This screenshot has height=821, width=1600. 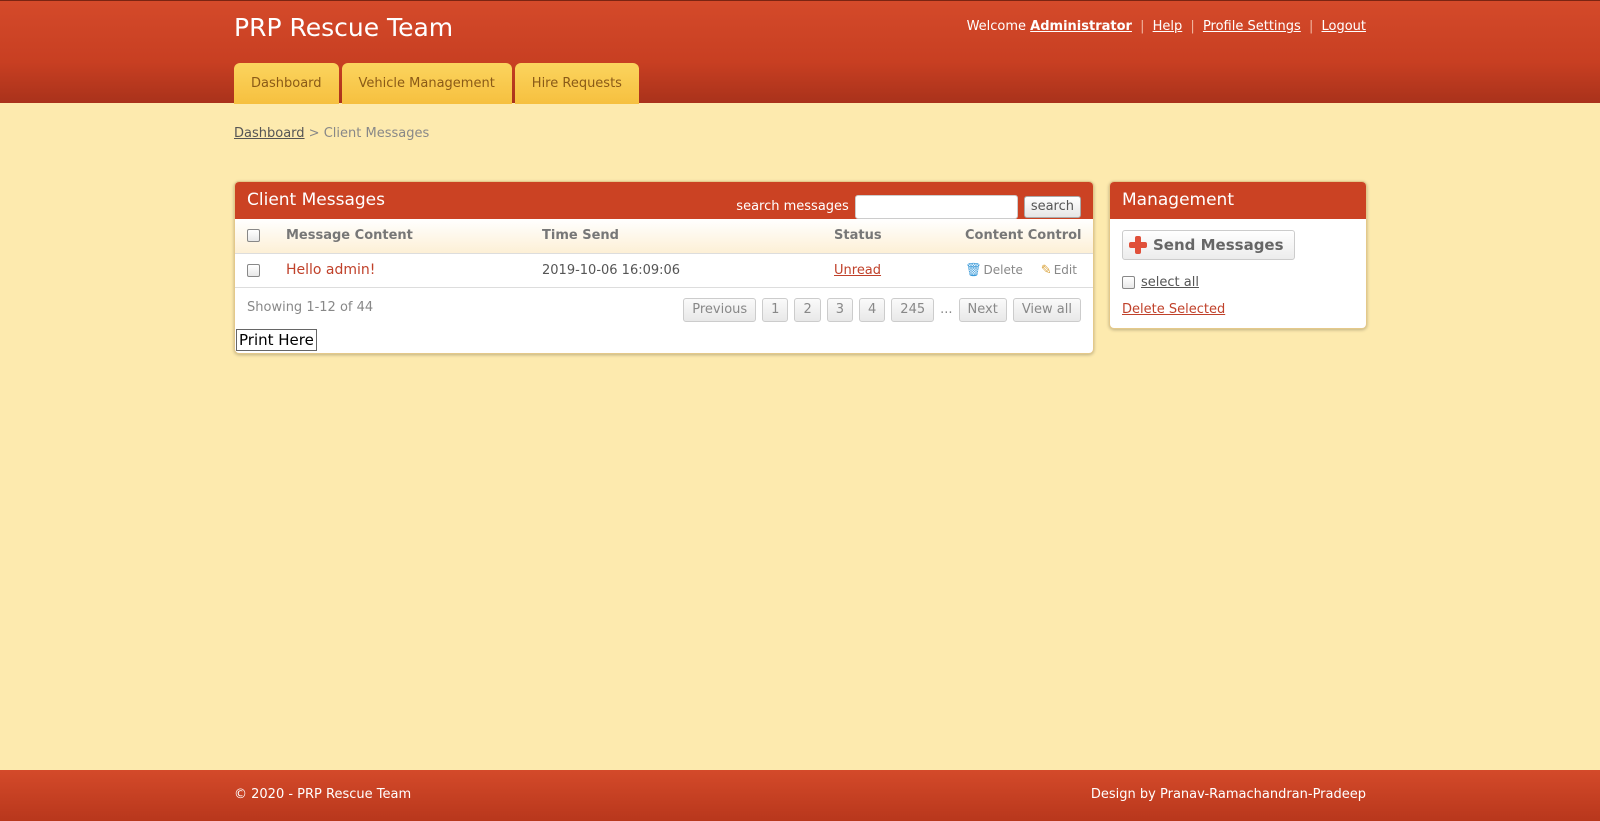 I want to click on breadcrumb: Dashboard > Client Messages, so click(x=331, y=133).